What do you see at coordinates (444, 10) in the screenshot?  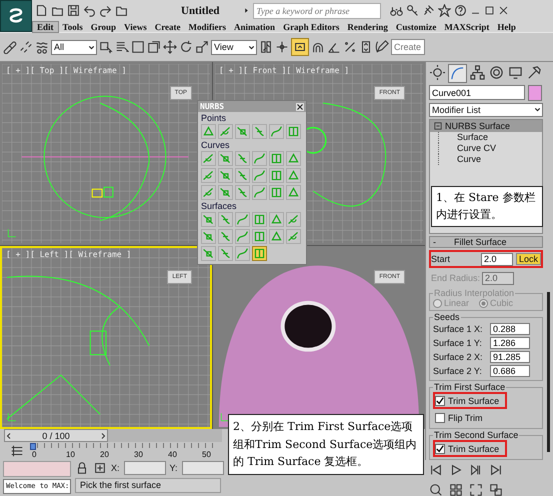 I see `star-icon` at bounding box center [444, 10].